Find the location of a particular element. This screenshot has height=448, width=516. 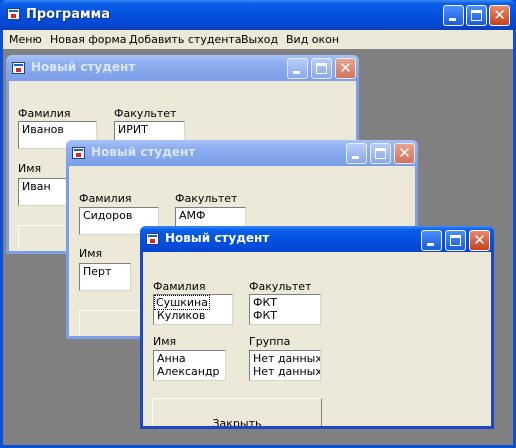

list-item: АМФ is located at coordinates (210, 215).